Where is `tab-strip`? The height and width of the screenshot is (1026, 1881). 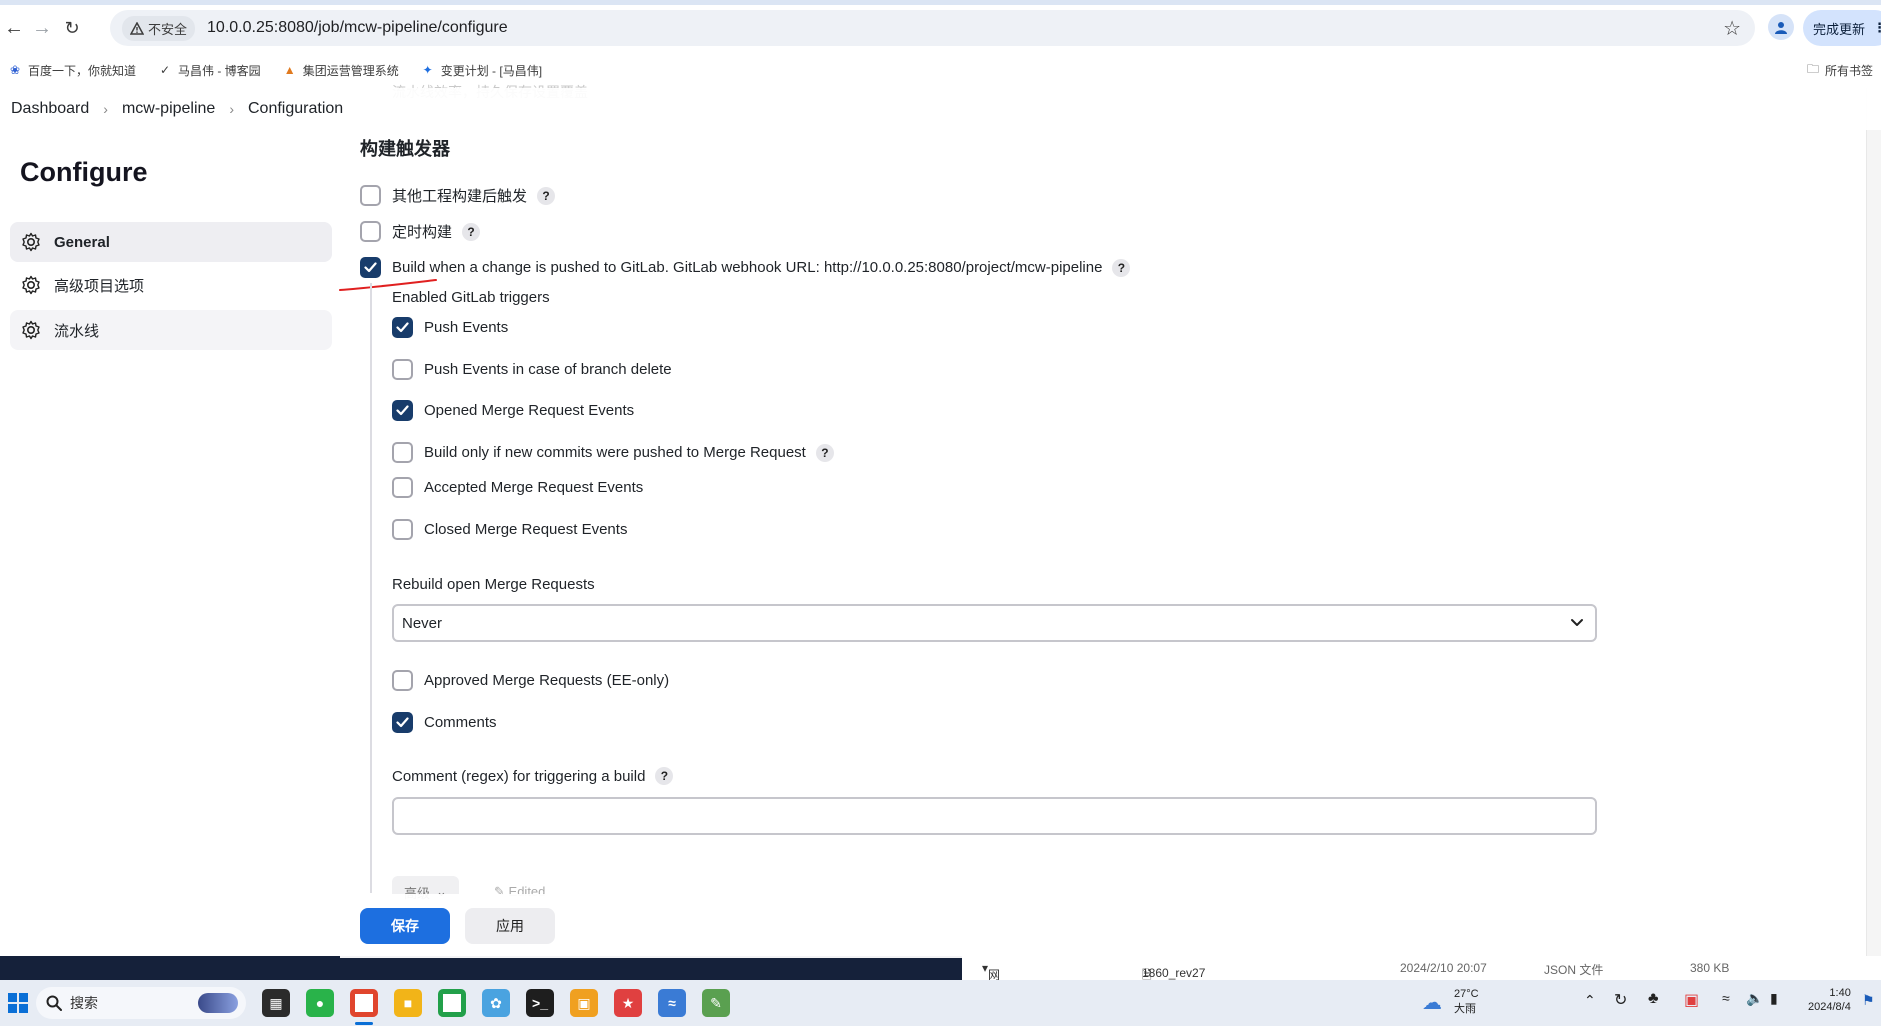
tab-strip is located at coordinates (940, 2).